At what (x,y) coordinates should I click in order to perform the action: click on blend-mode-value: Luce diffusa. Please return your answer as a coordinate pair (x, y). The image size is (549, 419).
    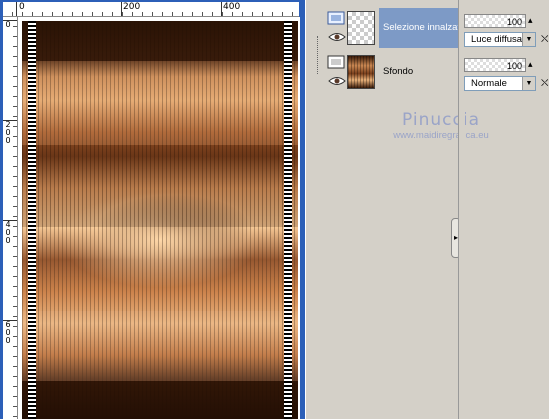
    Looking at the image, I should click on (497, 39).